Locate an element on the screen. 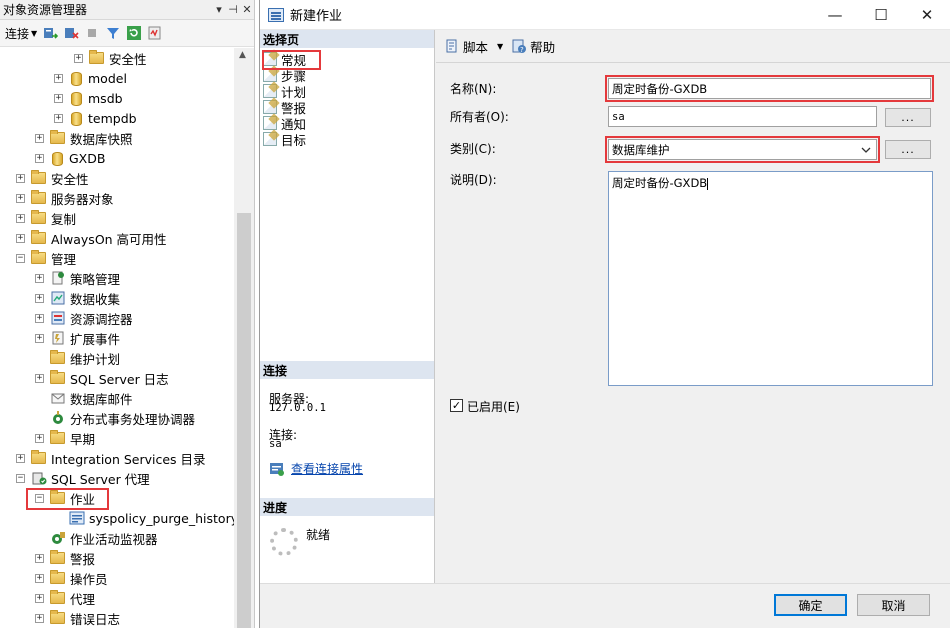 This screenshot has height=628, width=950. description-textarea: 周定时备份-GXDB is located at coordinates (770, 278).